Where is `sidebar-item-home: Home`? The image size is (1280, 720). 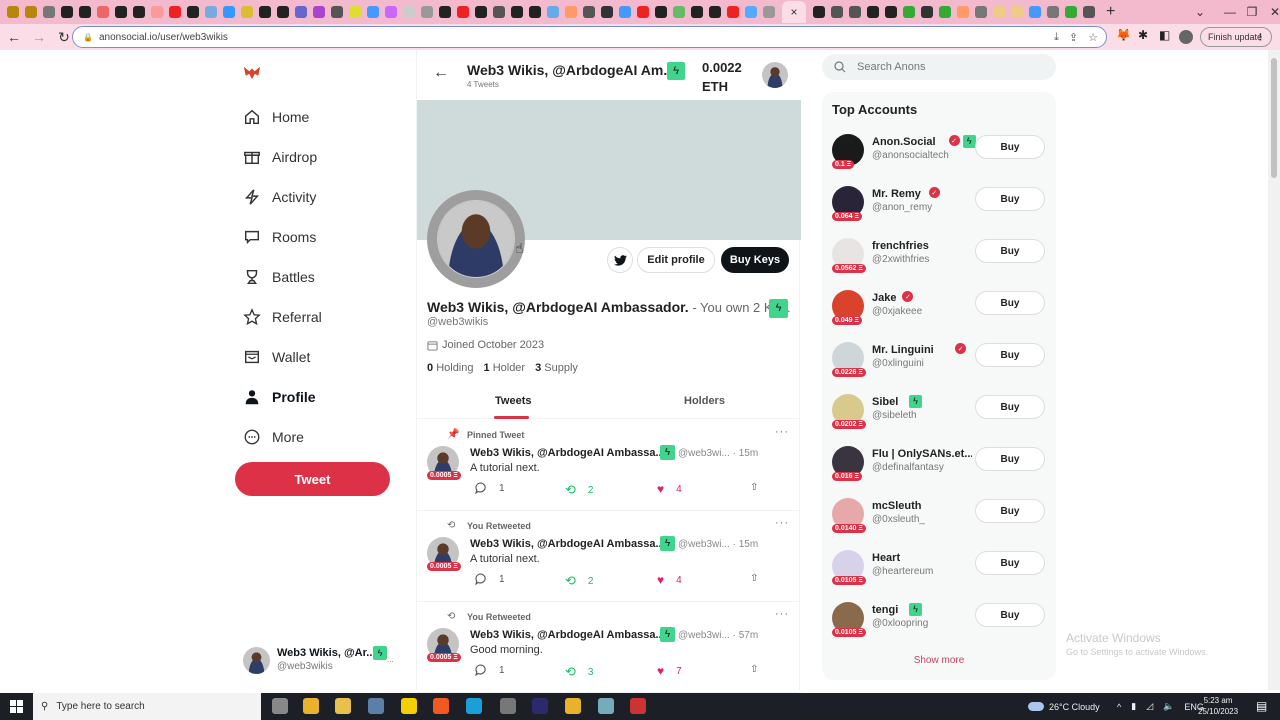 sidebar-item-home: Home is located at coordinates (276, 117).